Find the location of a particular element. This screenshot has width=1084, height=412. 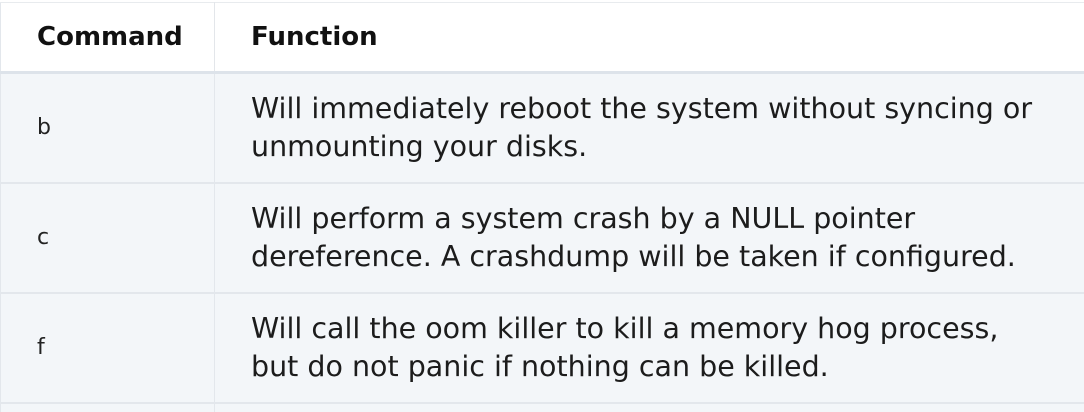

table-row-partial is located at coordinates (542, 407).